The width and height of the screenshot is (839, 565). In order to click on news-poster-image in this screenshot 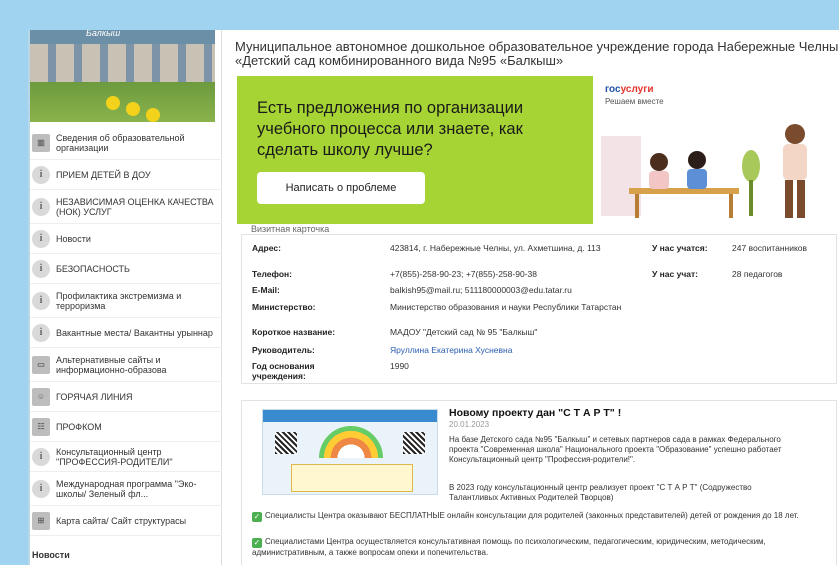, I will do `click(350, 452)`.